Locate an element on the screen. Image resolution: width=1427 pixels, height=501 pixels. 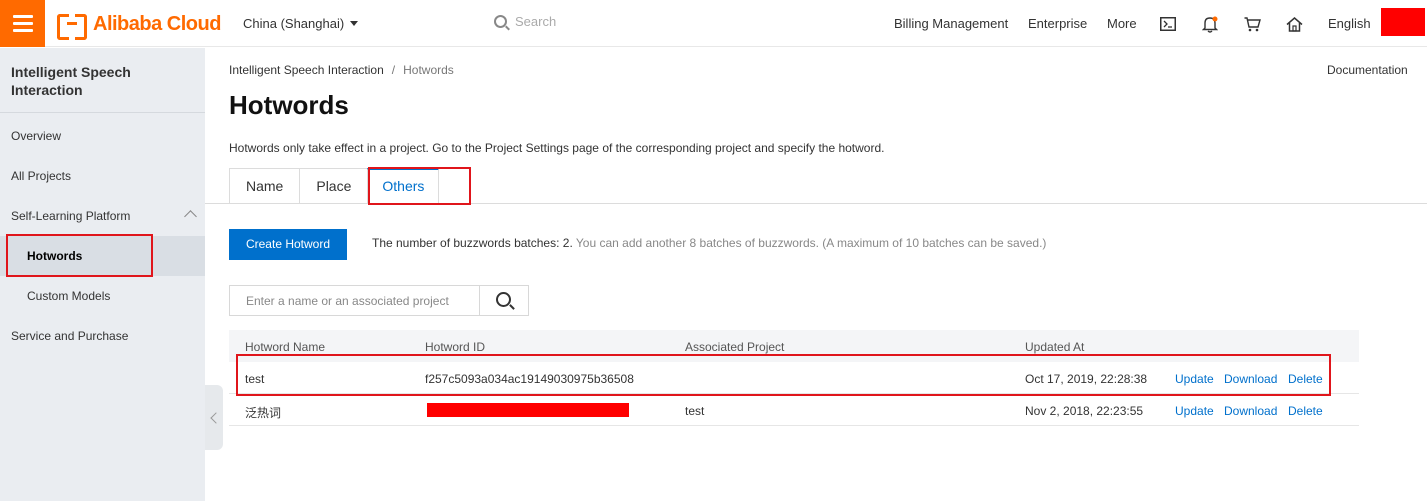
global-search: Search is located at coordinates (525, 21).